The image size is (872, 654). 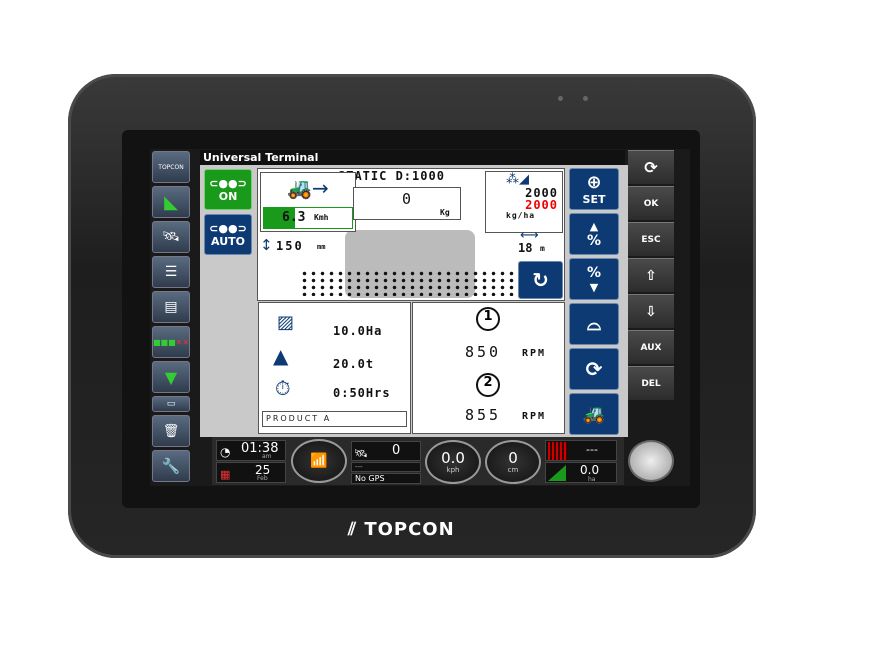 I want to click on disc-speed-button: ⌓, so click(x=594, y=324).